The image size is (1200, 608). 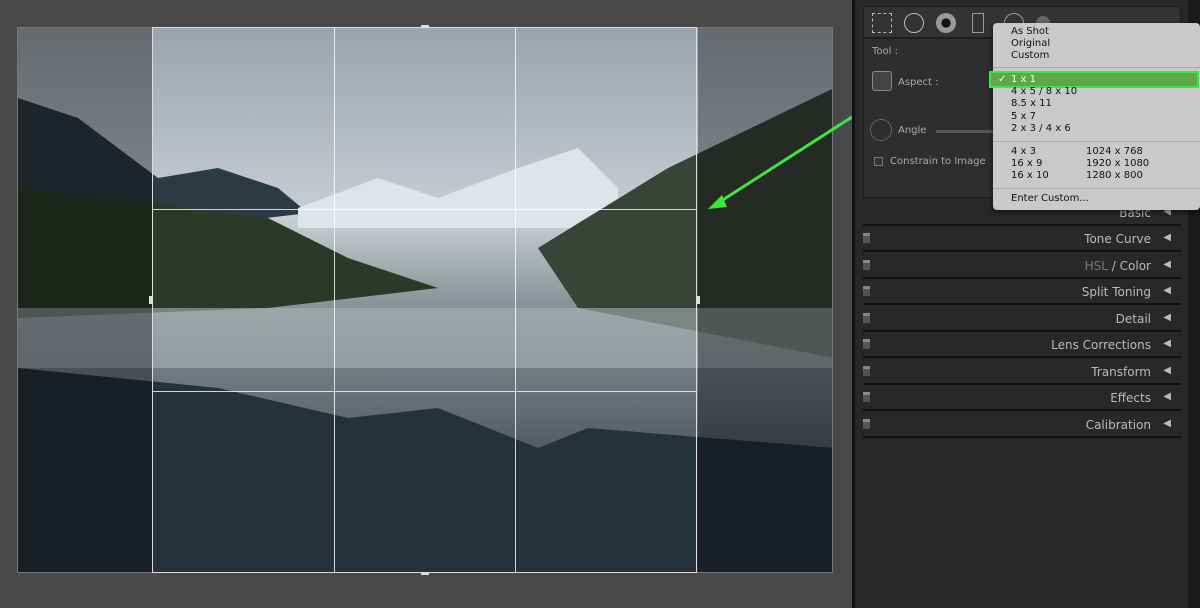 I want to click on section-lens-corrections: Lens Corrections ◀, so click(x=1022, y=345).